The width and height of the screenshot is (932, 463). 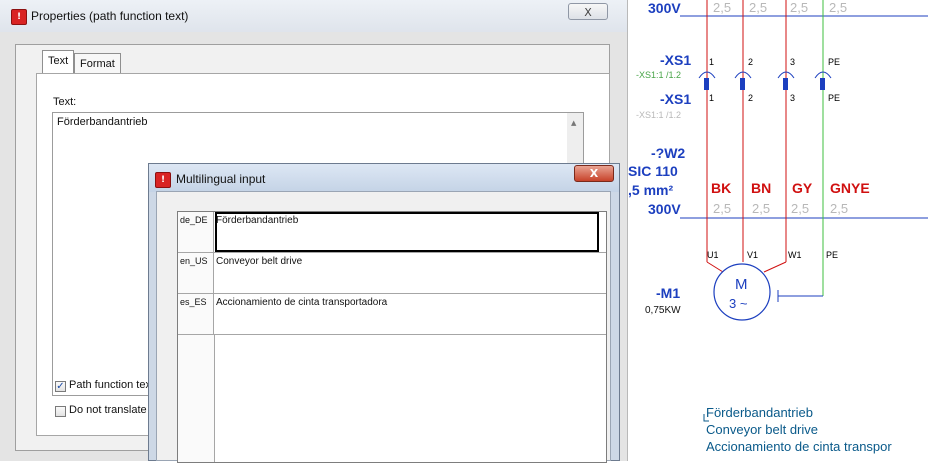 I want to click on top-rating-2: 2,5, so click(x=758, y=7).